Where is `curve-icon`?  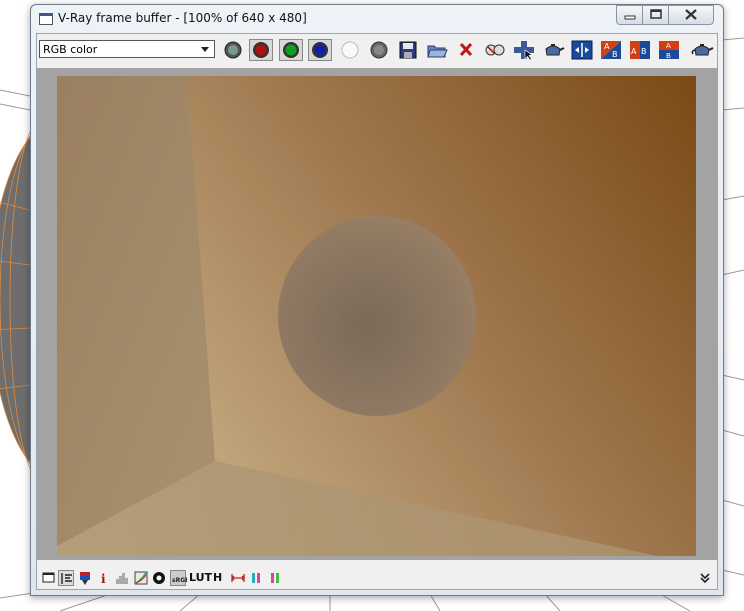
curve-icon is located at coordinates (141, 578).